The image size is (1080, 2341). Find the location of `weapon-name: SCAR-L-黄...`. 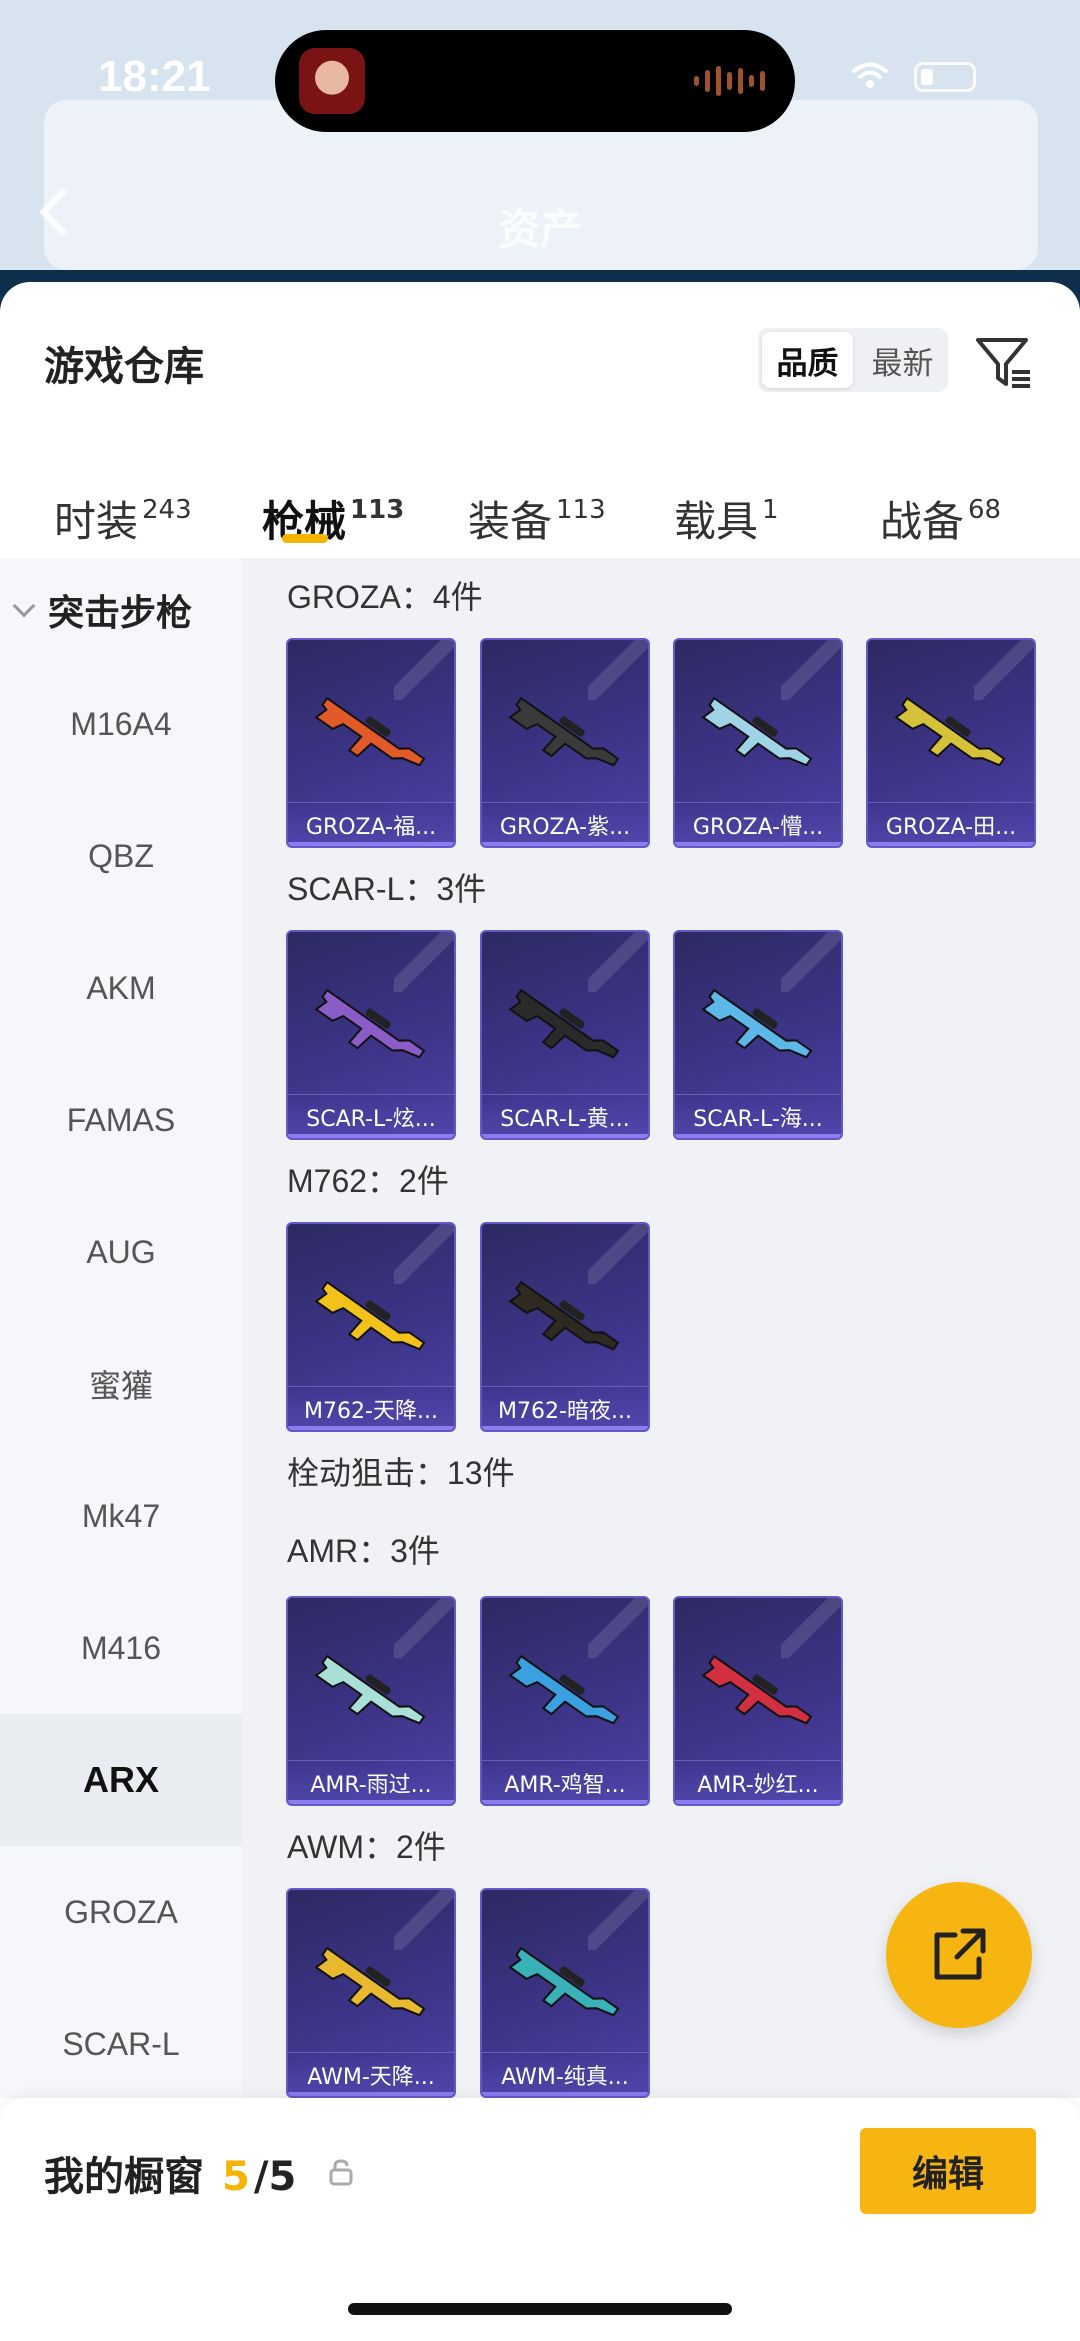

weapon-name: SCAR-L-黄... is located at coordinates (565, 1116).